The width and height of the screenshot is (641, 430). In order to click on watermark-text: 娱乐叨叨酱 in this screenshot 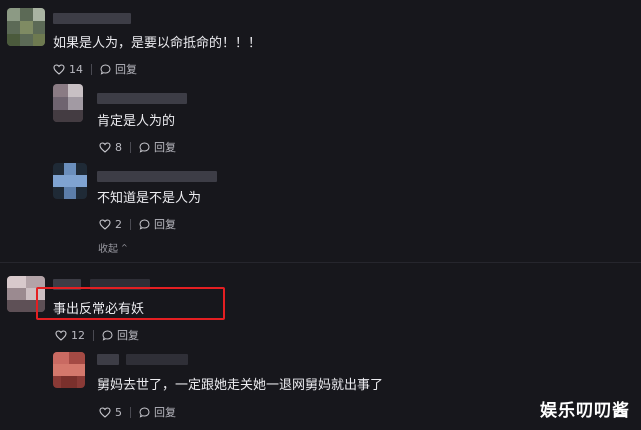, I will do `click(585, 411)`.